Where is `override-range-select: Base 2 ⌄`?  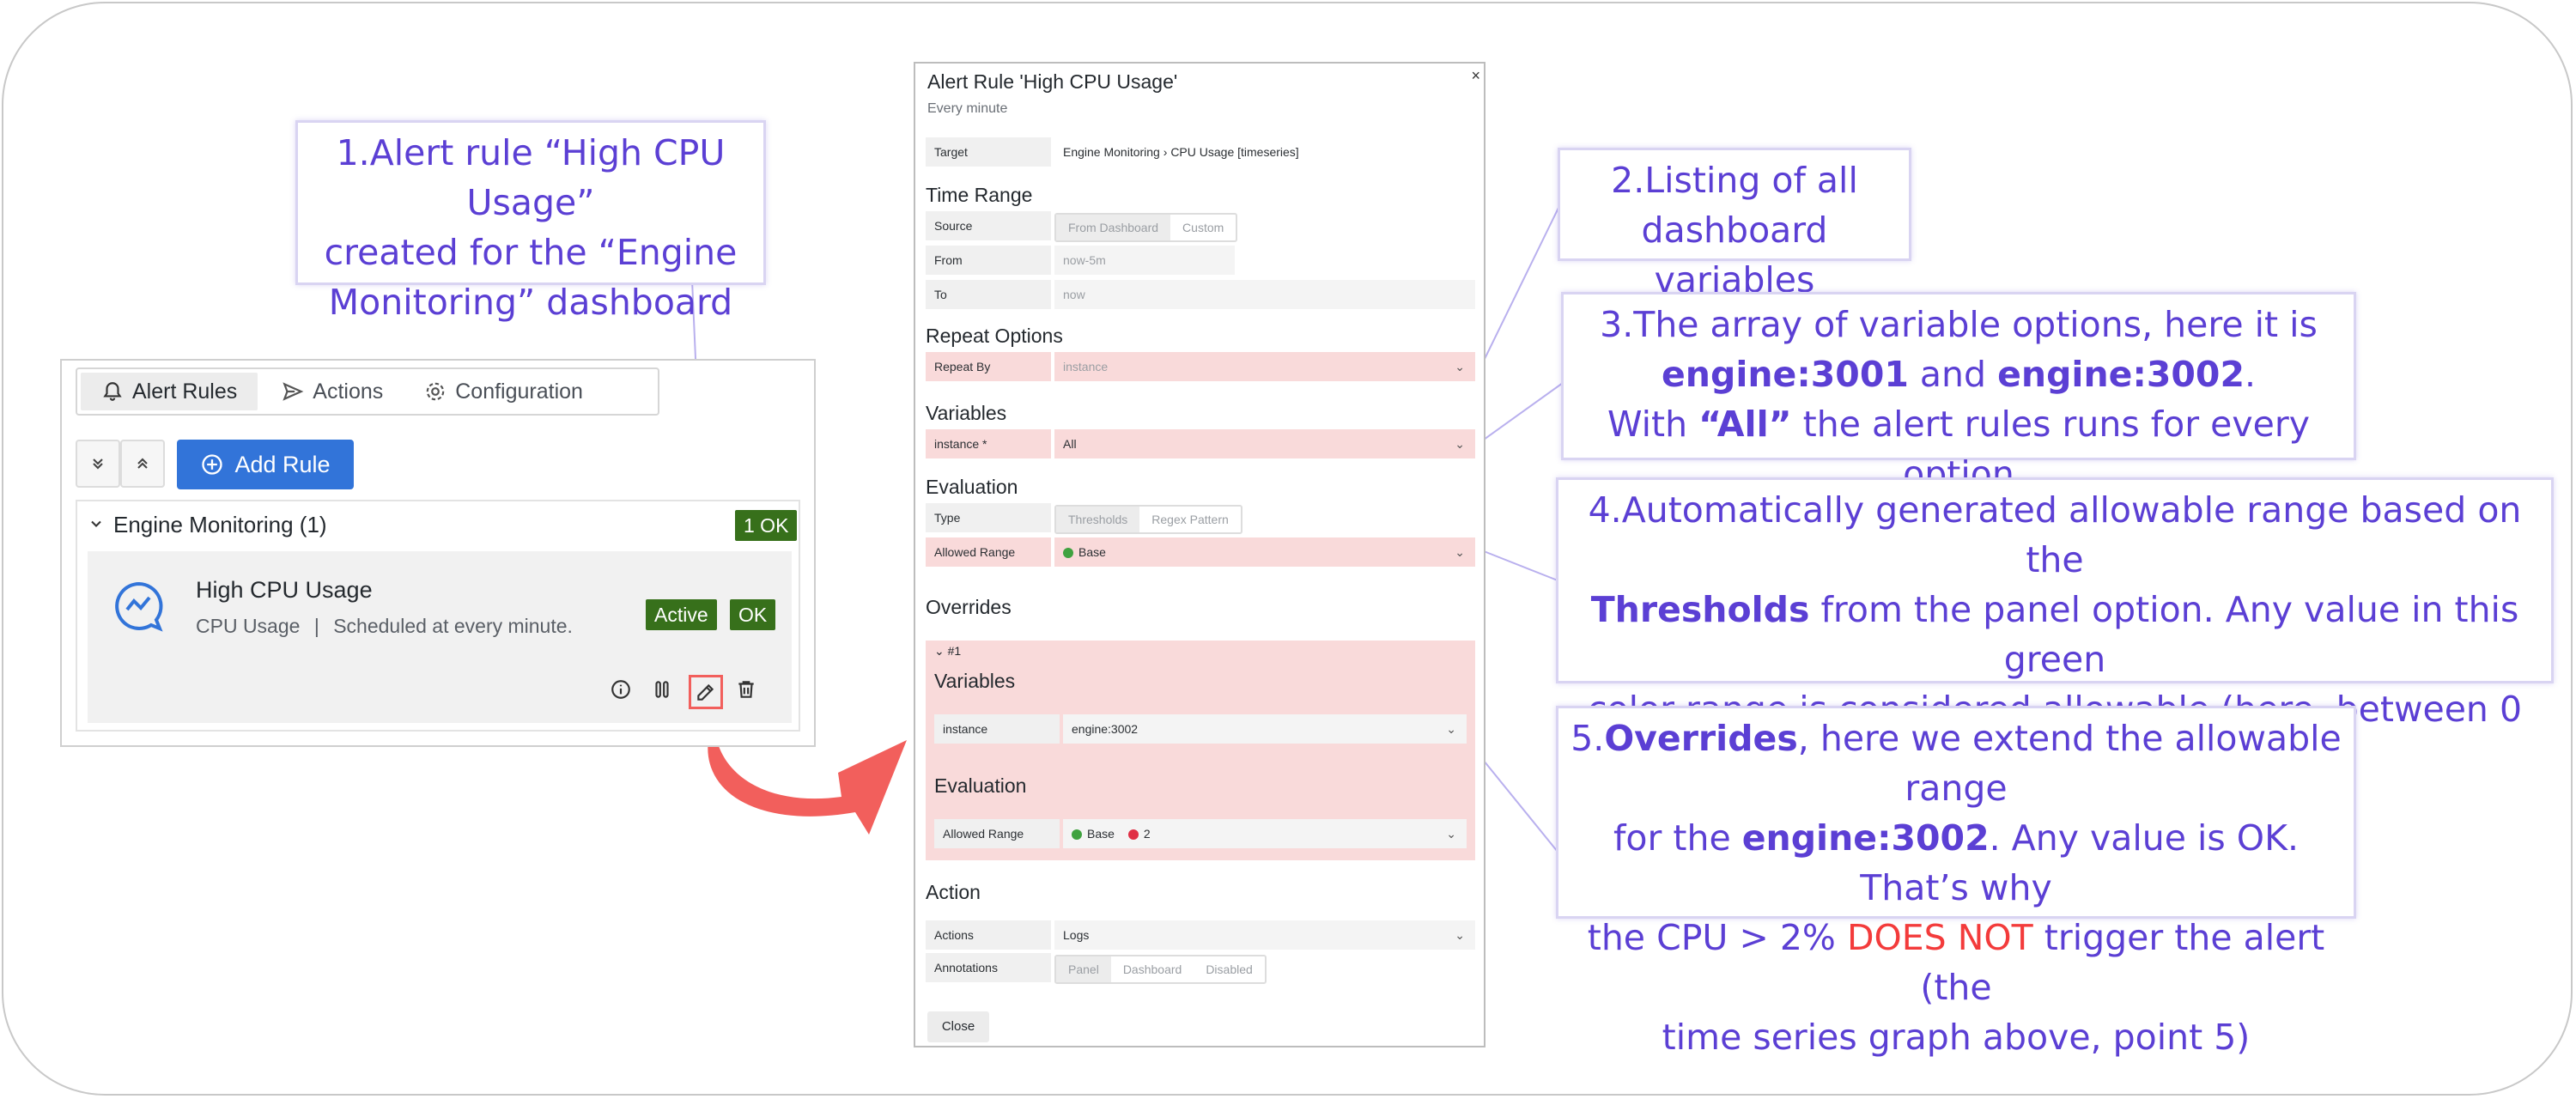 override-range-select: Base 2 ⌄ is located at coordinates (1265, 833).